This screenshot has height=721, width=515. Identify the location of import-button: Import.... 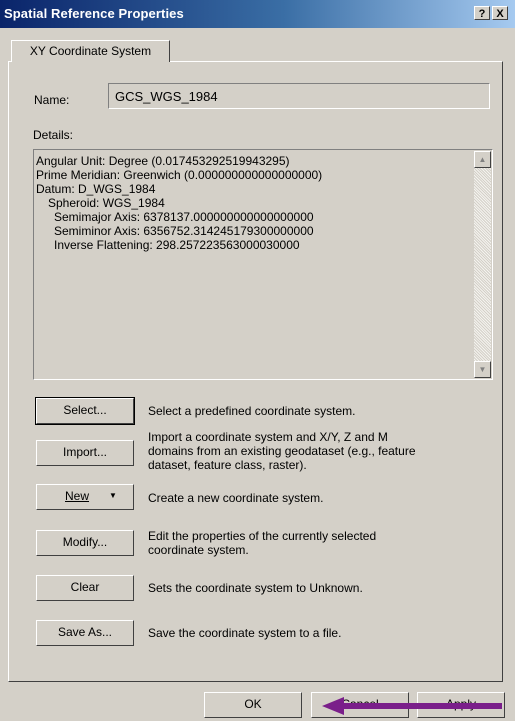
(85, 453).